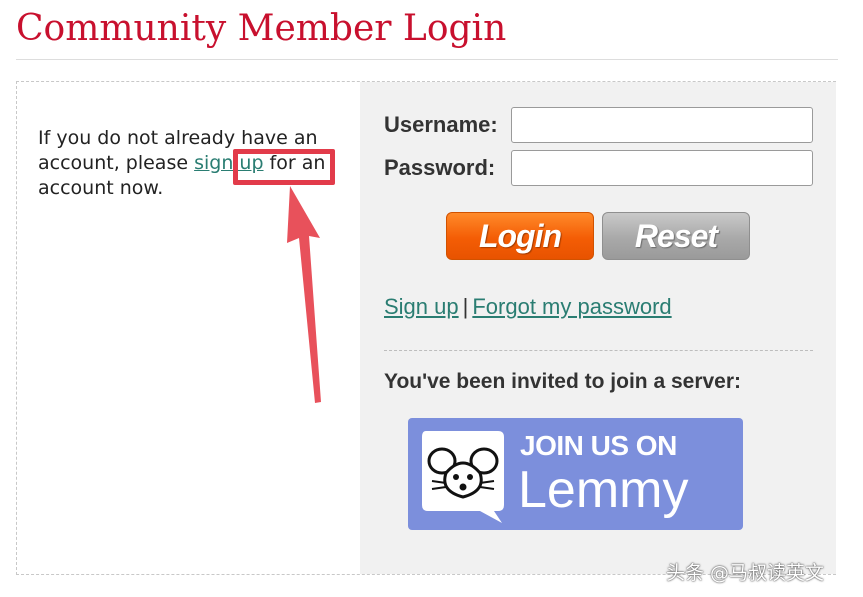 This screenshot has width=863, height=597. I want to click on page-title: Community Member Login, so click(261, 28).